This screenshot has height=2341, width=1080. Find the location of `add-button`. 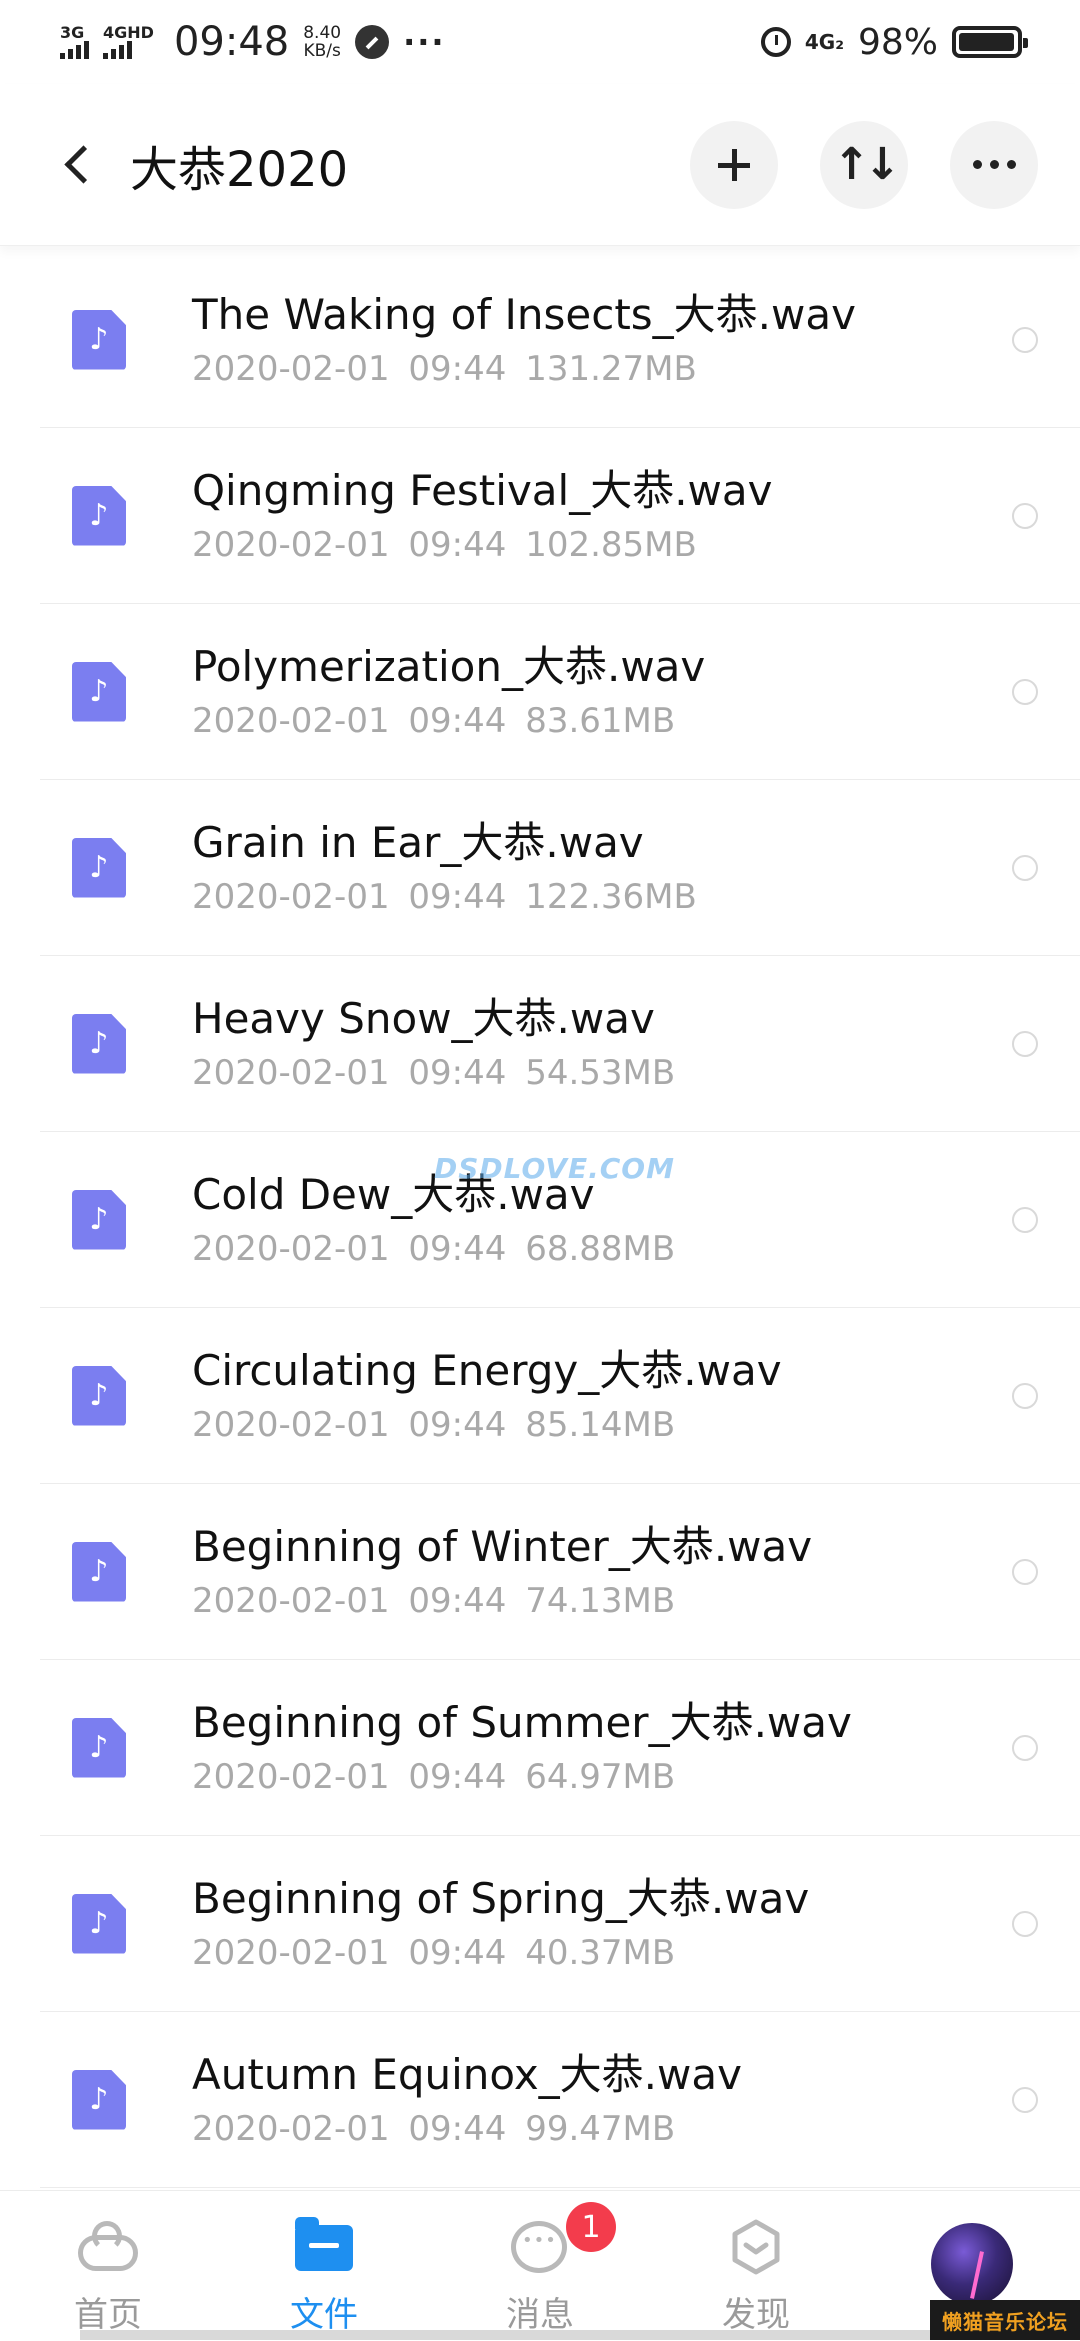

add-button is located at coordinates (734, 164).